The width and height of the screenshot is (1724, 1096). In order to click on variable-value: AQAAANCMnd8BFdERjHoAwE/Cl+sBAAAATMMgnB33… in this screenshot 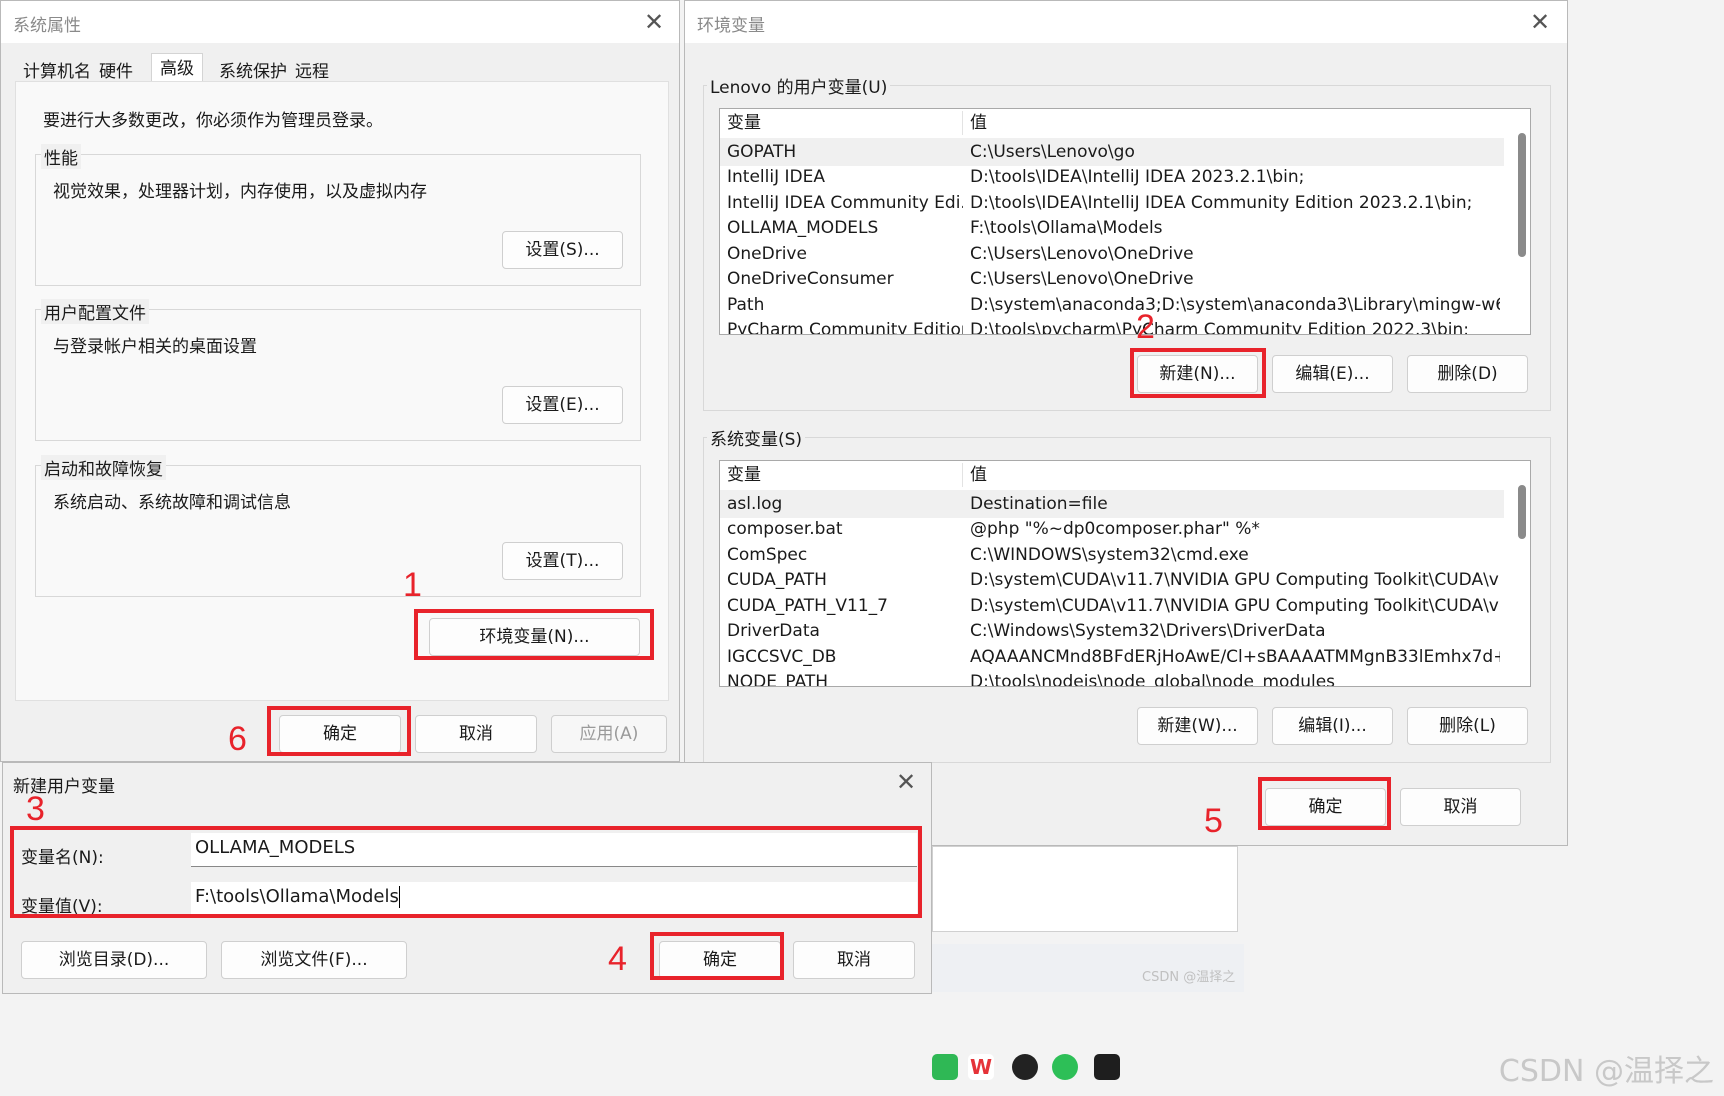, I will do `click(1235, 657)`.